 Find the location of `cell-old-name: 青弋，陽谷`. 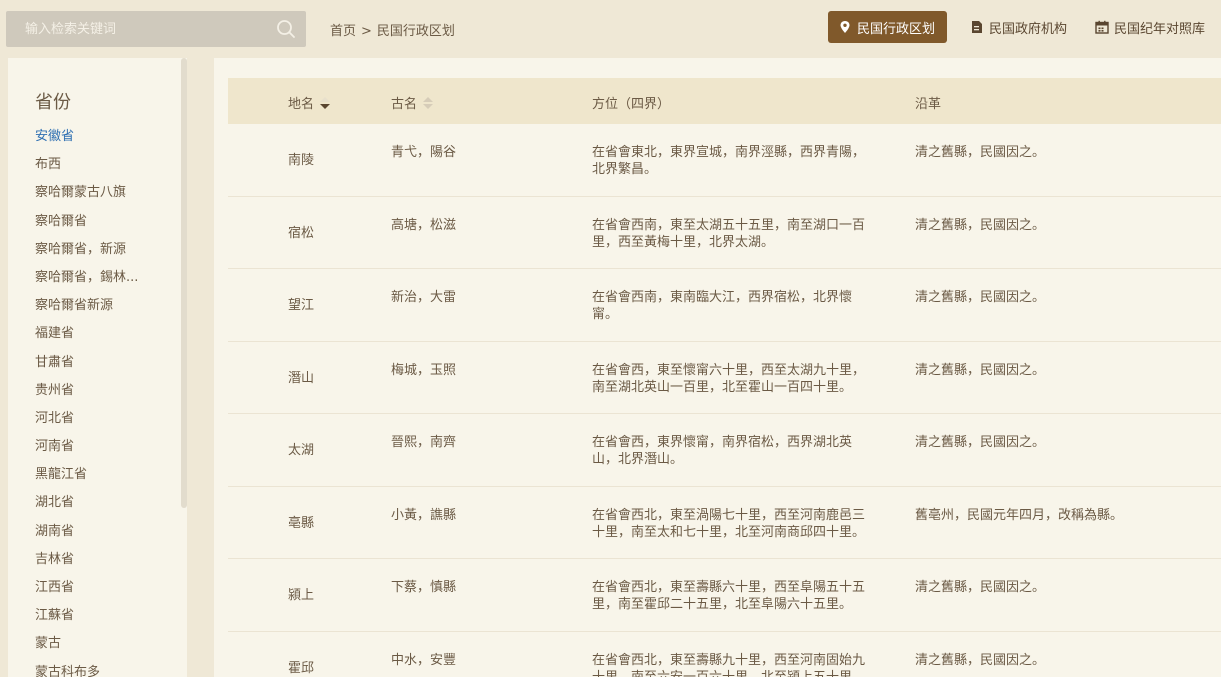

cell-old-name: 青弋，陽谷 is located at coordinates (424, 152).